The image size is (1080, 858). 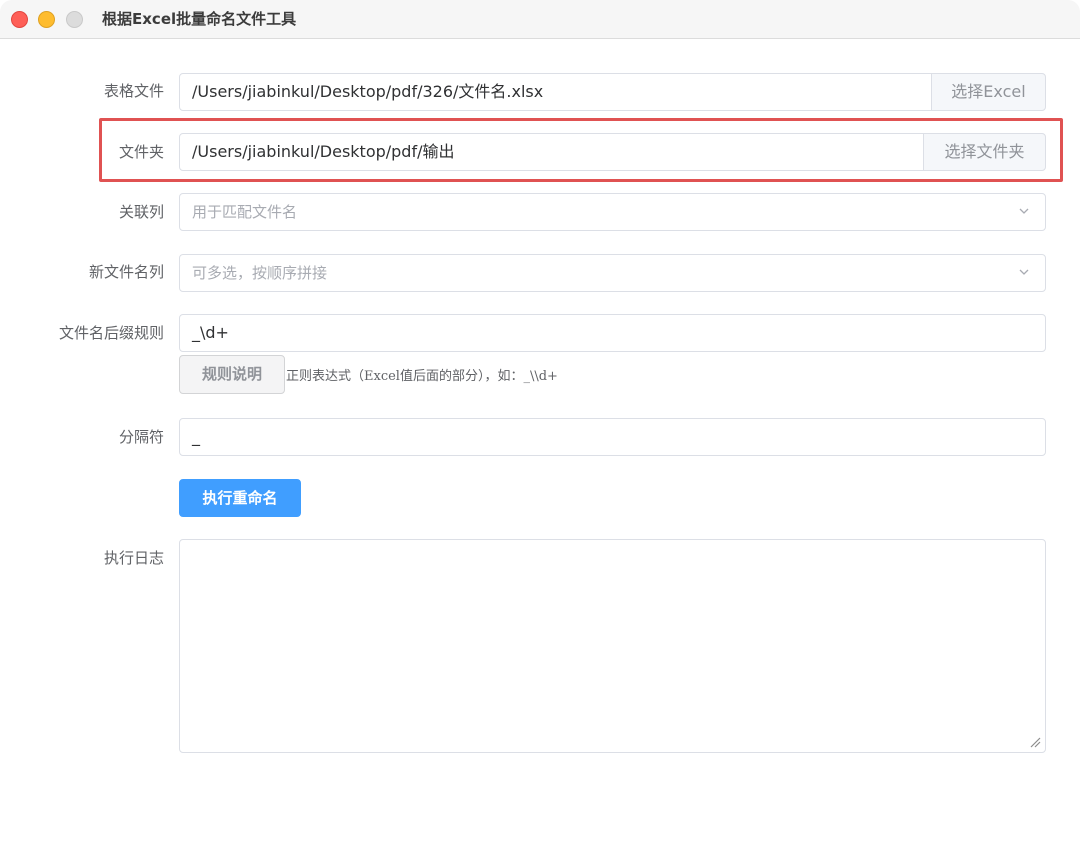 What do you see at coordinates (111, 333) in the screenshot?
I see `suffix-rule-label: 文件名后缀规则` at bounding box center [111, 333].